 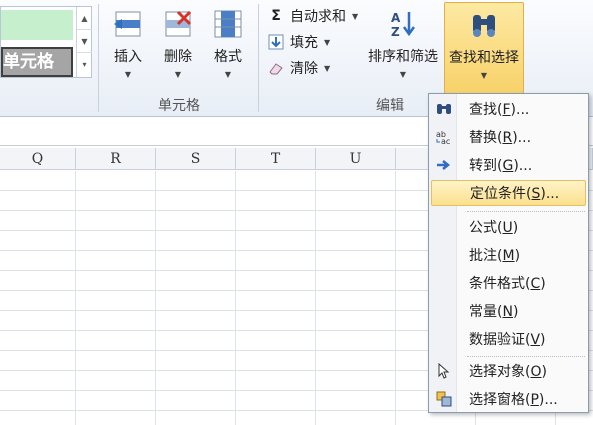 I want to click on sigma-icon: Σ, so click(x=276, y=16).